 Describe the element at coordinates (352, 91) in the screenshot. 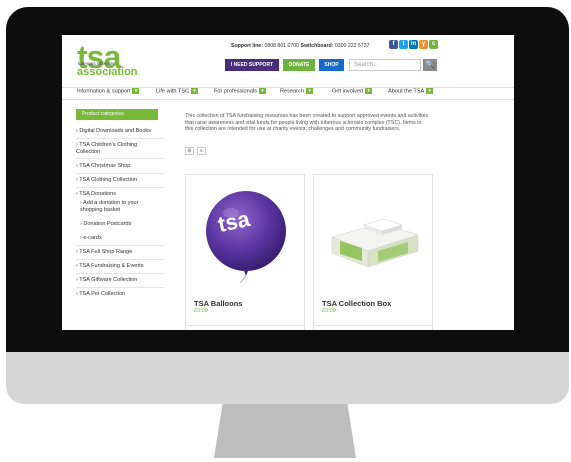

I see `nav-get-involved: Get involved ▾` at that location.